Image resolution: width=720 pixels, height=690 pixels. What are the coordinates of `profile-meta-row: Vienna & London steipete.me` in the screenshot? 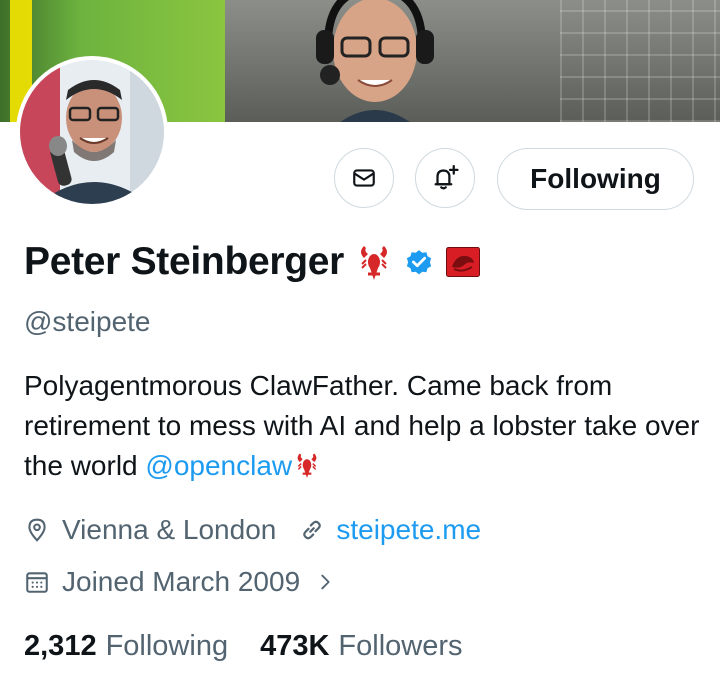 It's located at (252, 530).